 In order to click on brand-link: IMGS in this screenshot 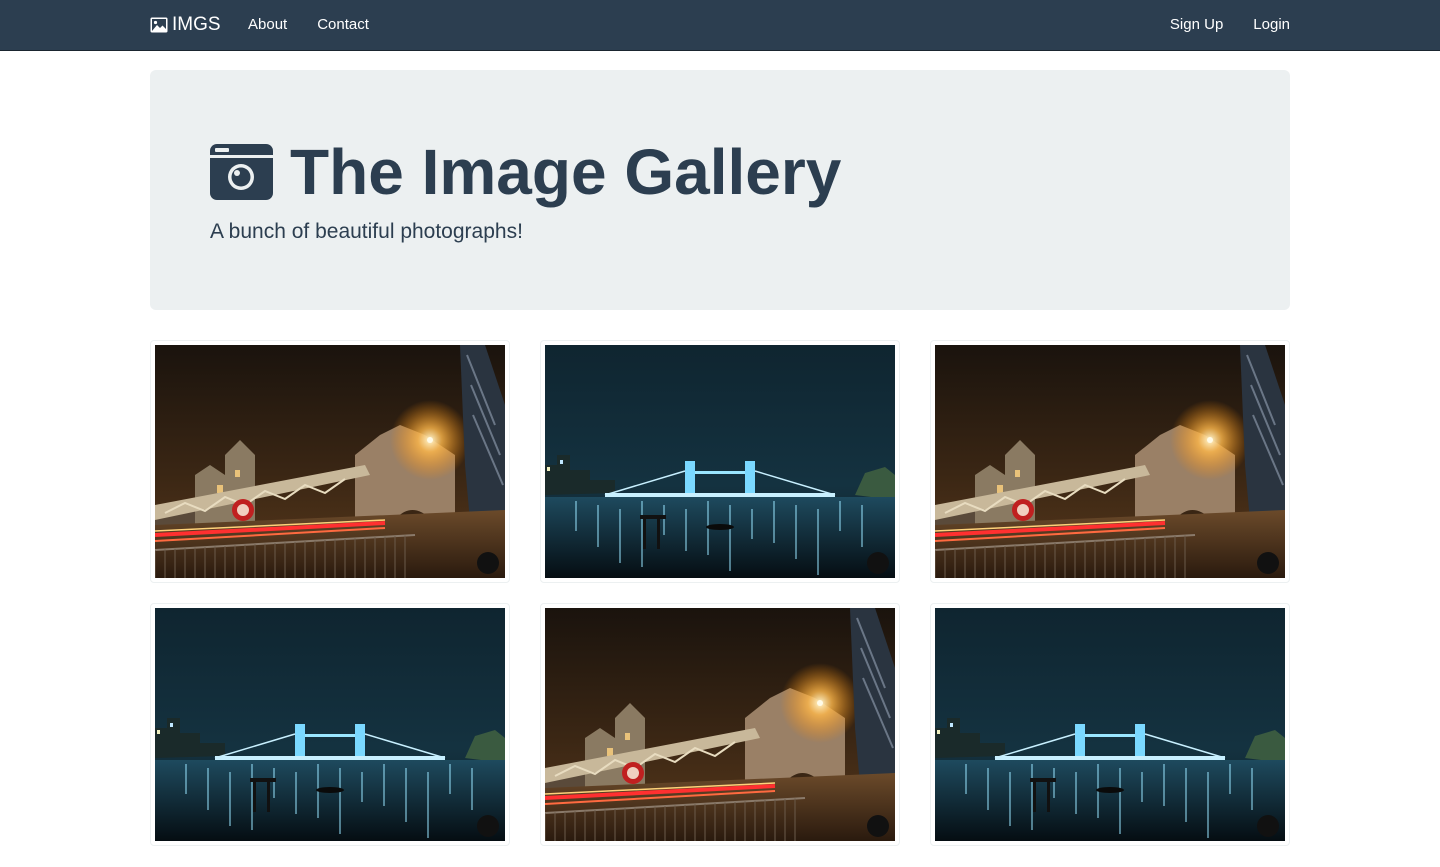, I will do `click(185, 25)`.